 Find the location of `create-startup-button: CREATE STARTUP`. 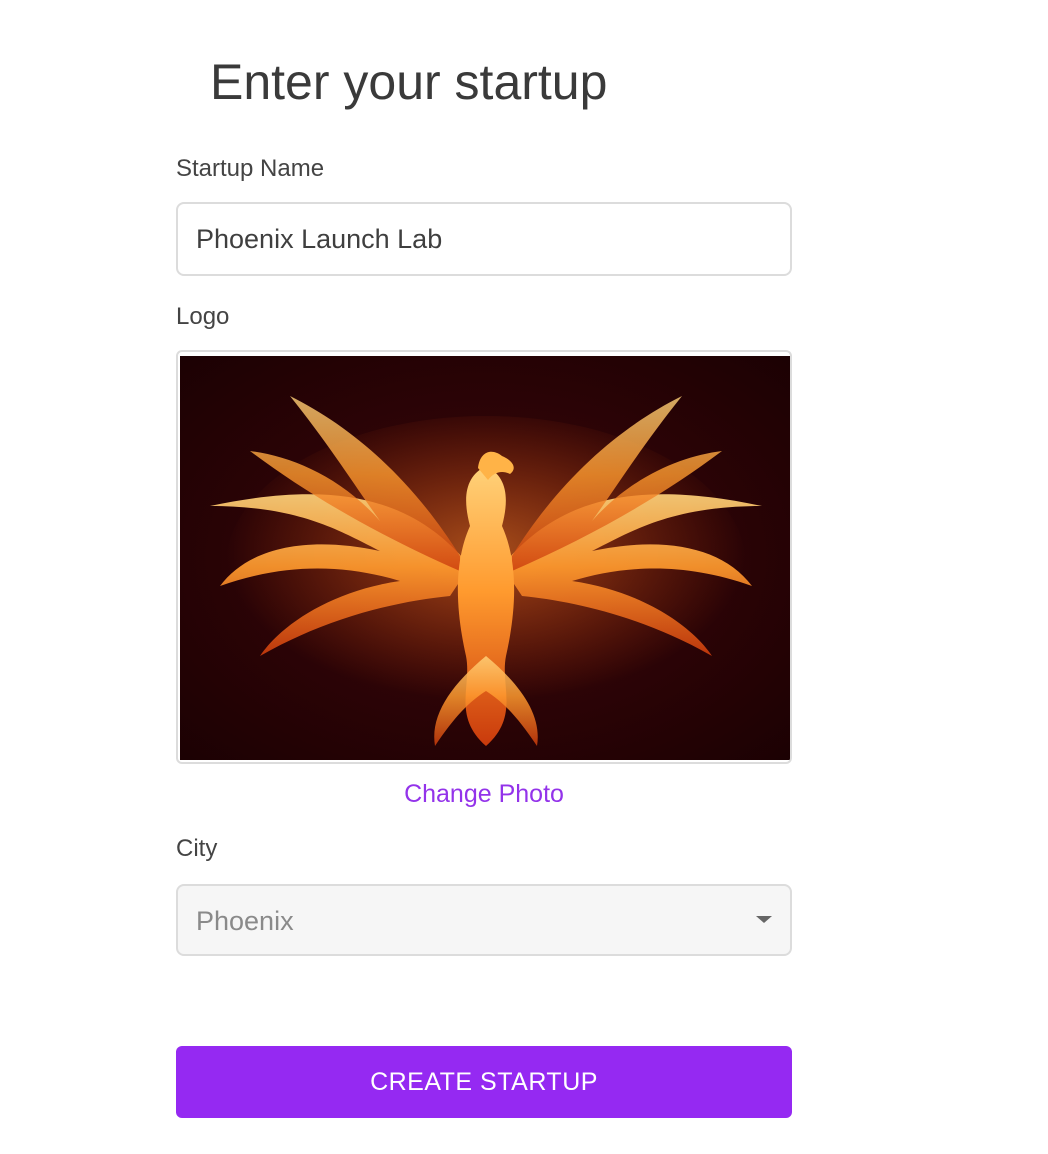

create-startup-button: CREATE STARTUP is located at coordinates (484, 1082).